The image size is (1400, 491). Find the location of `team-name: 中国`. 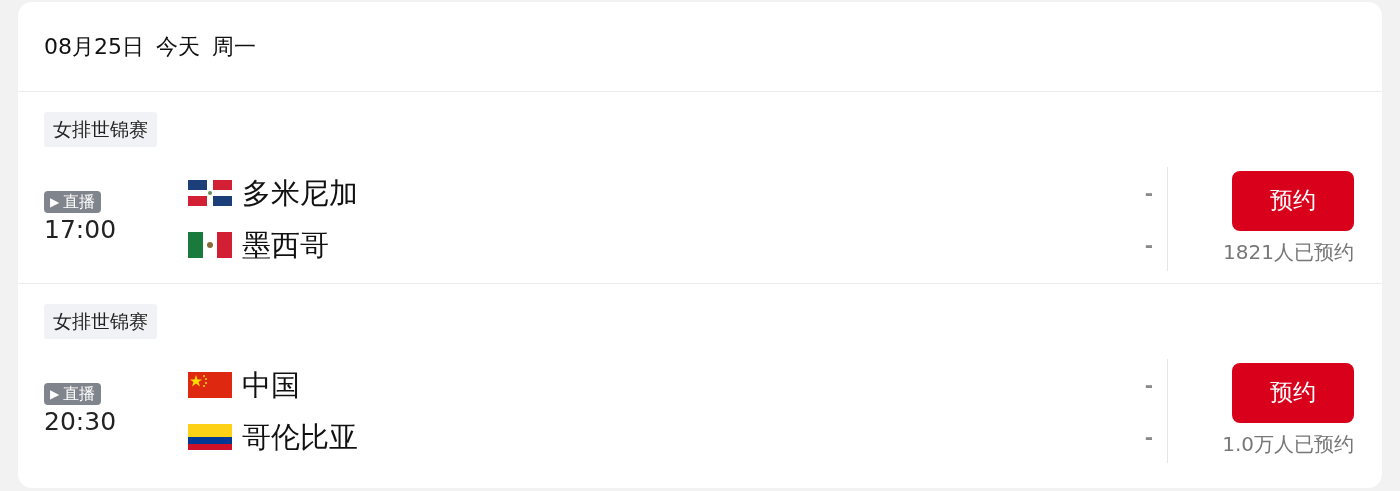

team-name: 中国 is located at coordinates (271, 385).